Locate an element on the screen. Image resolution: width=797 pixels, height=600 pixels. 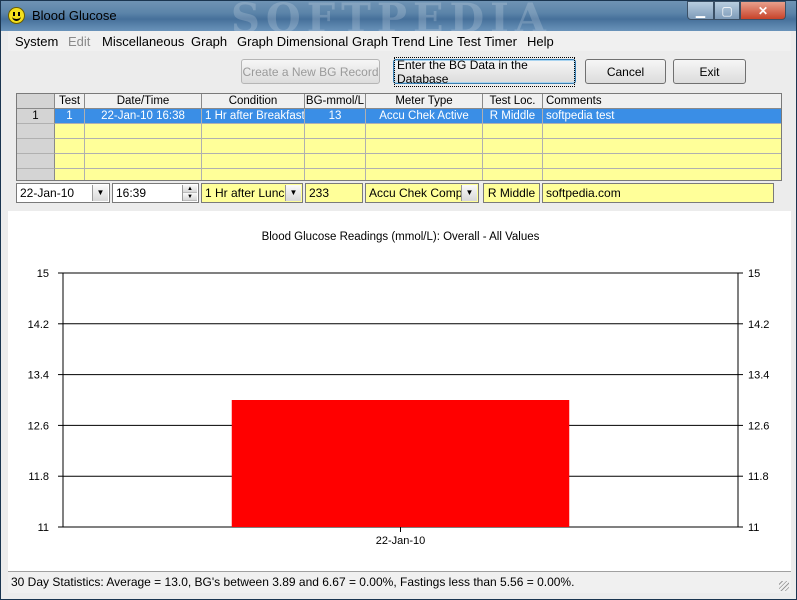
menu-graph-trend-line: Graph Trend Line is located at coordinates (402, 41).